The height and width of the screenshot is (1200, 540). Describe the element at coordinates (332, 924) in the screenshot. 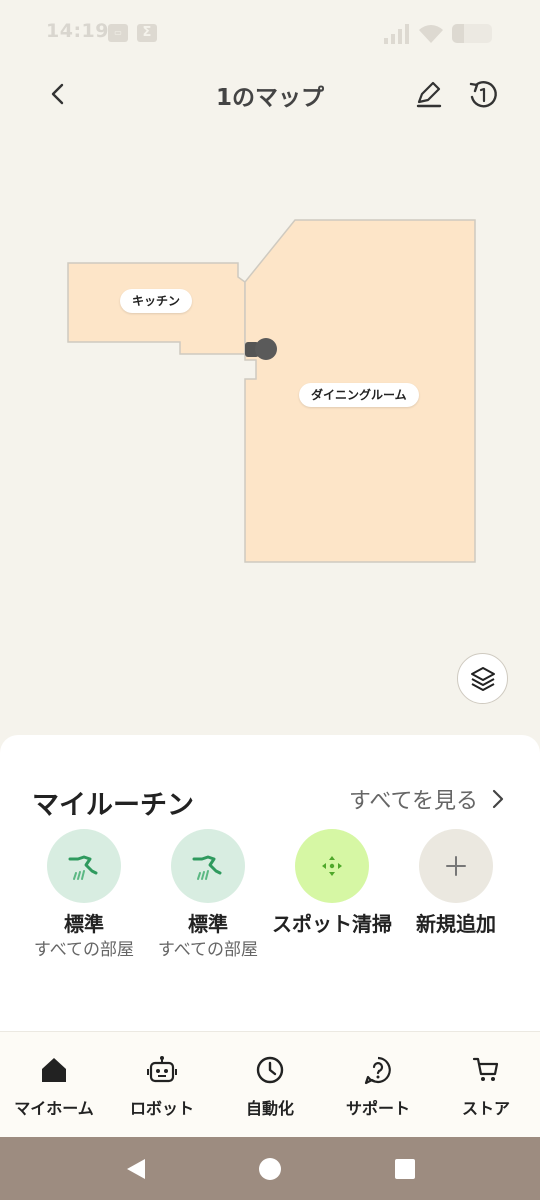

I see `routine-name: スポット清掃` at that location.